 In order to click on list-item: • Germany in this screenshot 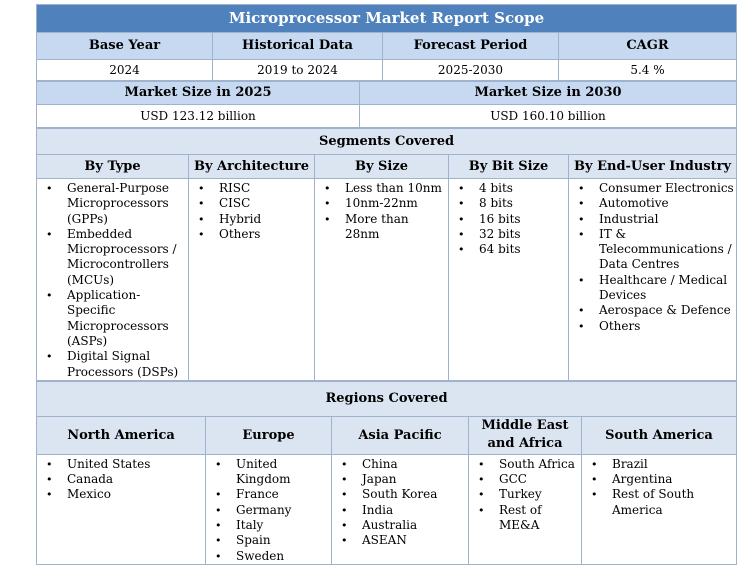, I will do `click(269, 510)`.